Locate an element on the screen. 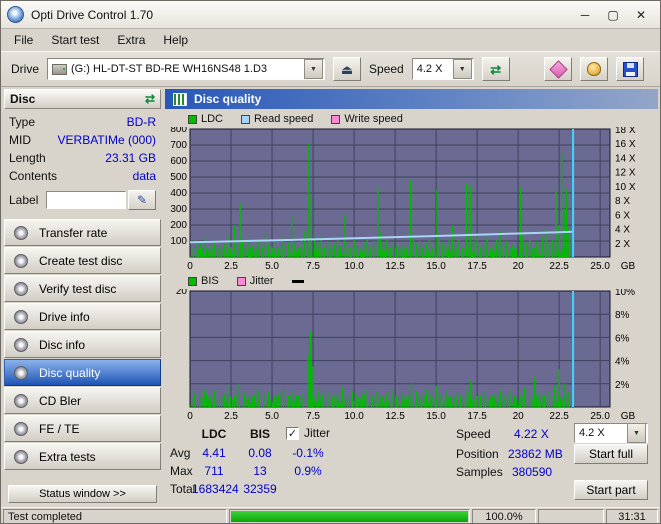 The height and width of the screenshot is (524, 661). sidebar-item-disc-quality: Disc quality is located at coordinates (82, 372).